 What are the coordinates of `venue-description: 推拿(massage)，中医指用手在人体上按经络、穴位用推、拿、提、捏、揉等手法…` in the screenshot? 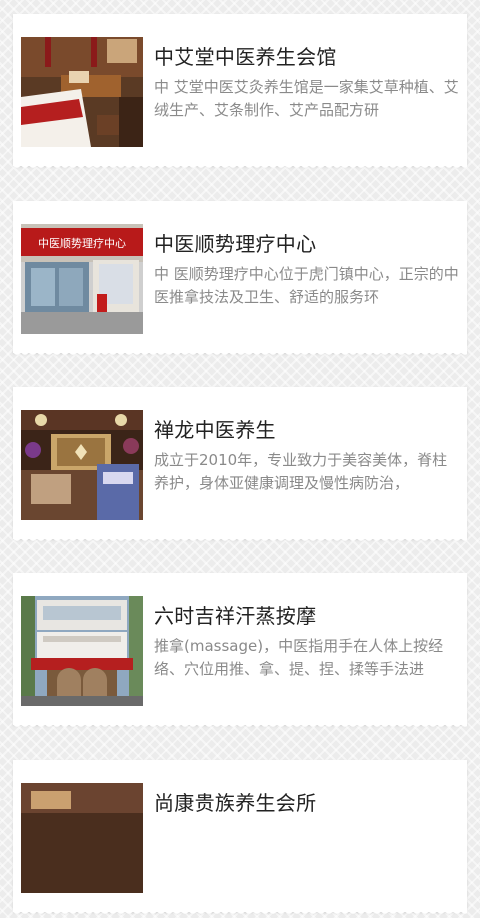 It's located at (299, 657).